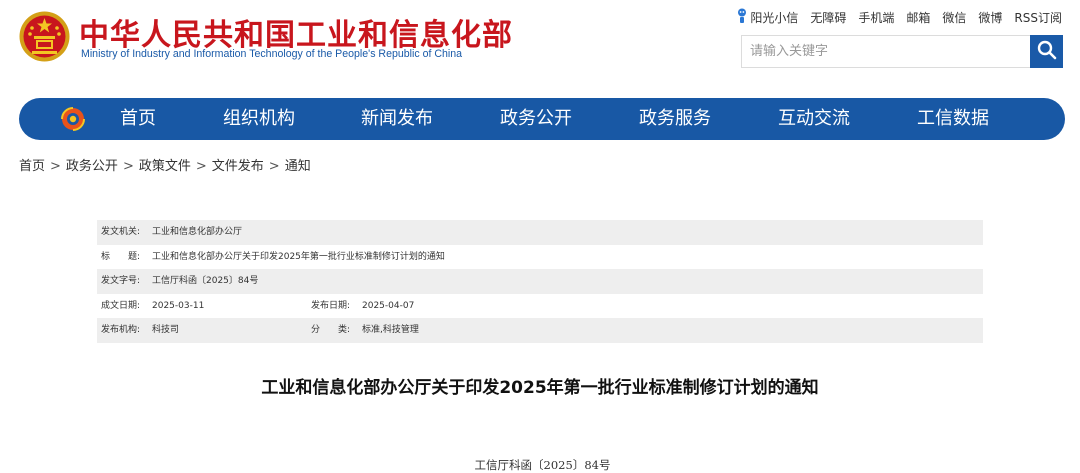 The width and height of the screenshot is (1080, 473). I want to click on search-button, so click(1046, 51).